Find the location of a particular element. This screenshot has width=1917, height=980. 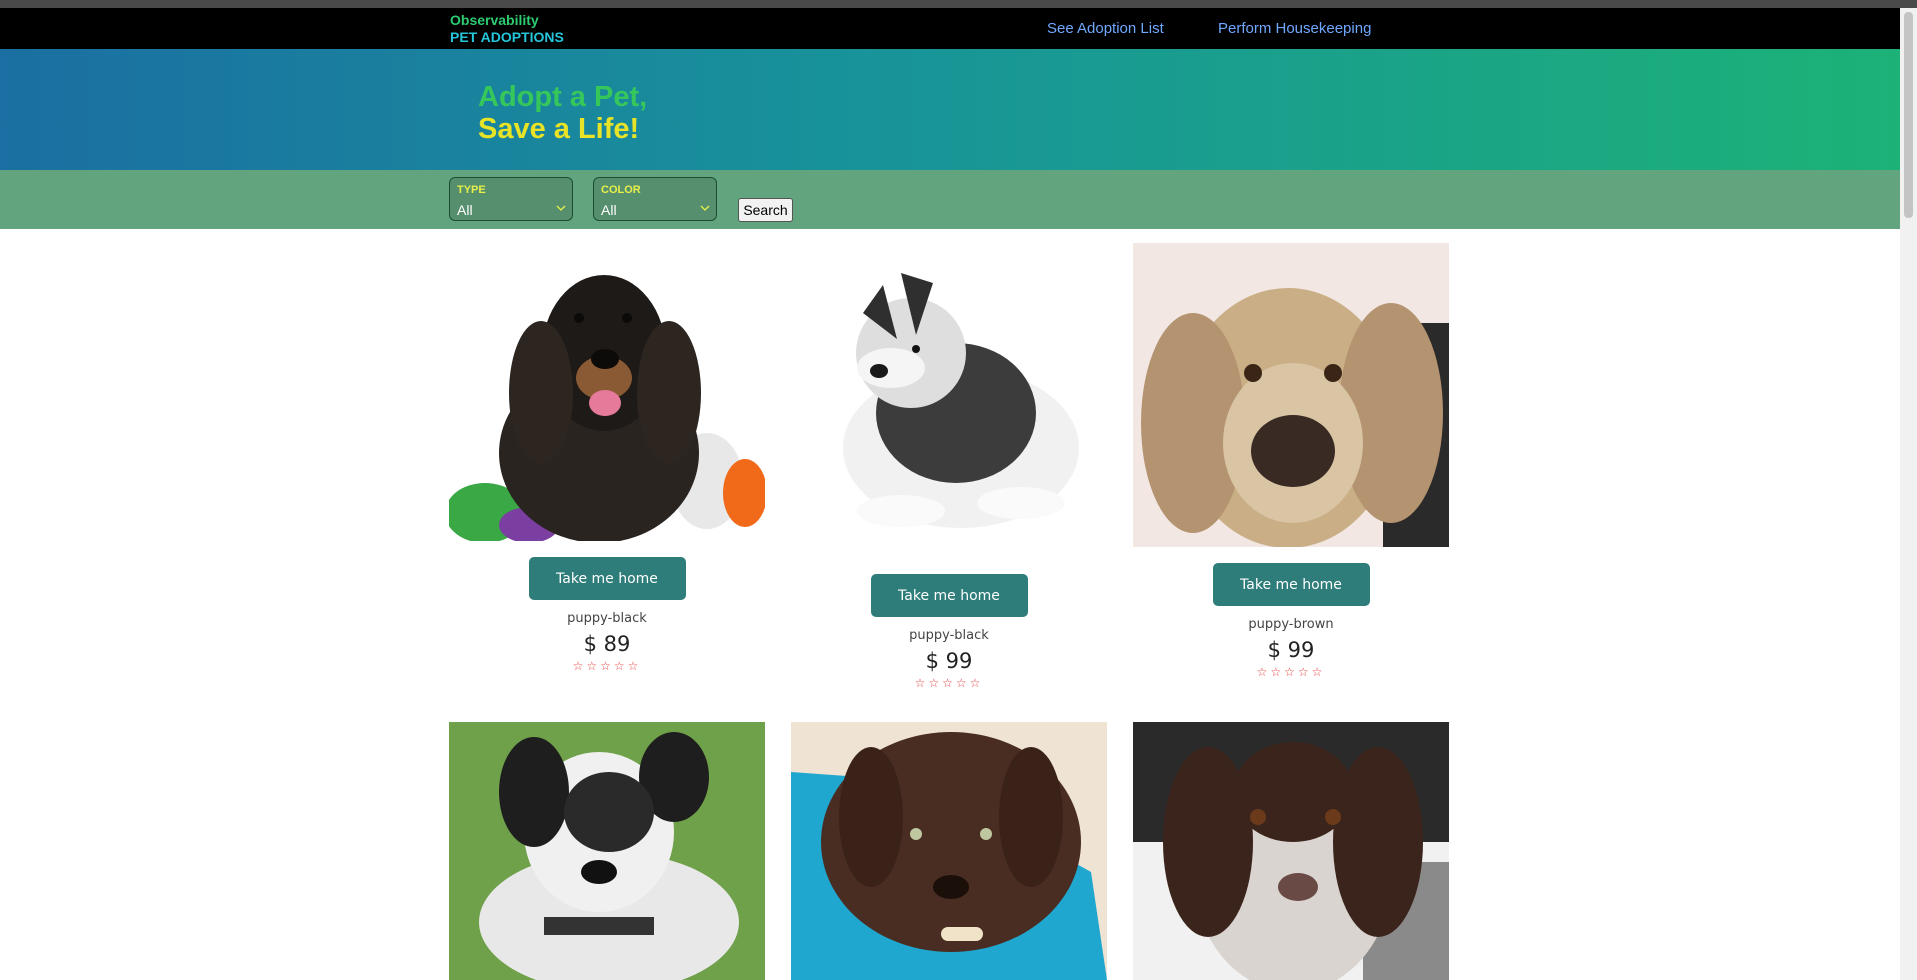

pet-photo-chocolate-lab is located at coordinates (949, 851).